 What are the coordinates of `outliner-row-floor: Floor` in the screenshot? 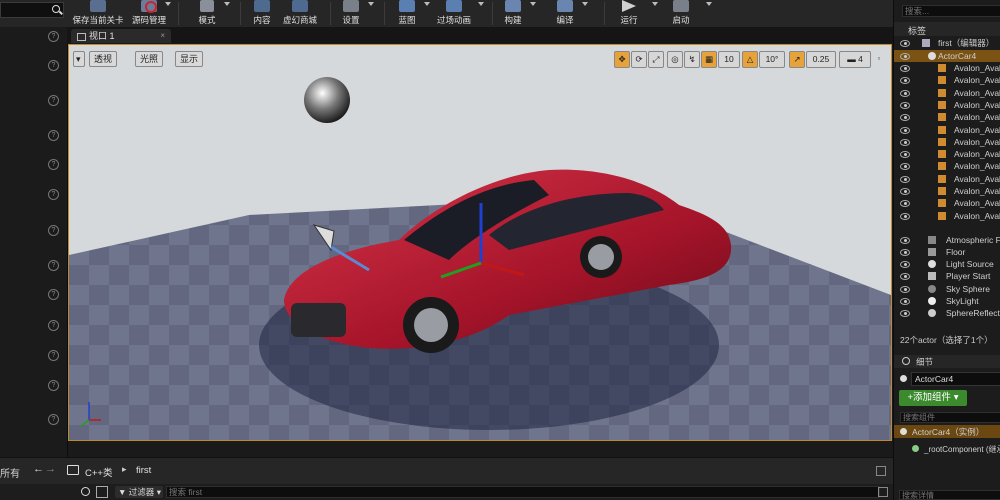 It's located at (947, 252).